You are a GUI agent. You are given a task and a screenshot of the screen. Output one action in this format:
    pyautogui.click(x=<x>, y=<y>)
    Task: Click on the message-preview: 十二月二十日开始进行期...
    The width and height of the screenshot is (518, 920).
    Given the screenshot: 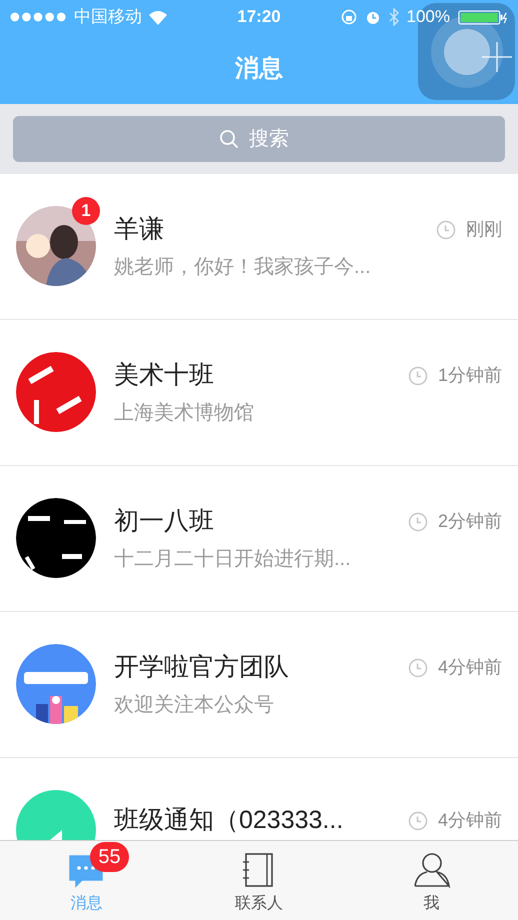 What is the action you would take?
    pyautogui.click(x=233, y=559)
    